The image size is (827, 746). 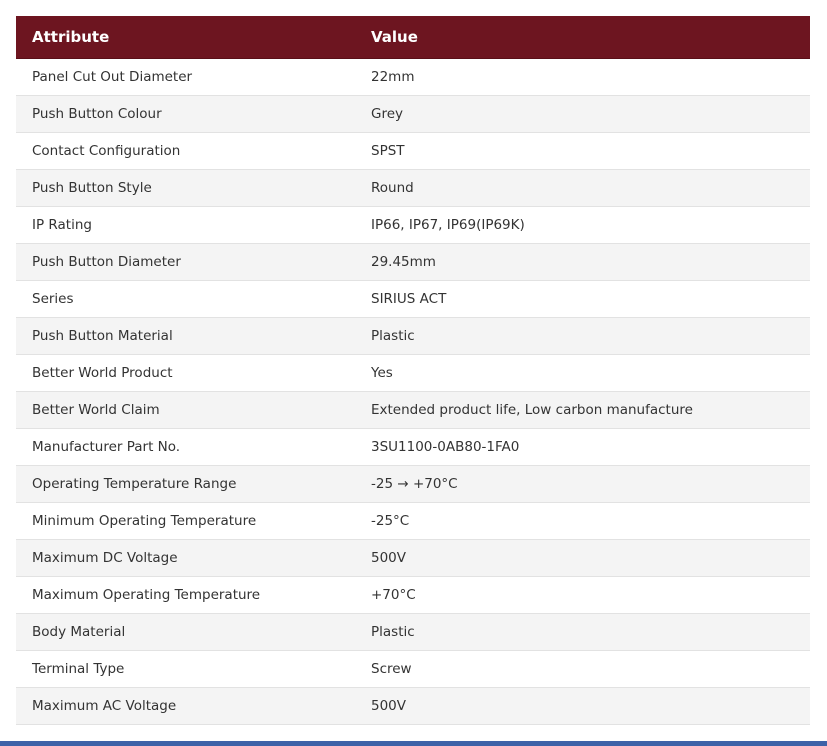 I want to click on table-row: Manufacturer Part No. 3SU1100-0AB80-1FA0, so click(x=413, y=447).